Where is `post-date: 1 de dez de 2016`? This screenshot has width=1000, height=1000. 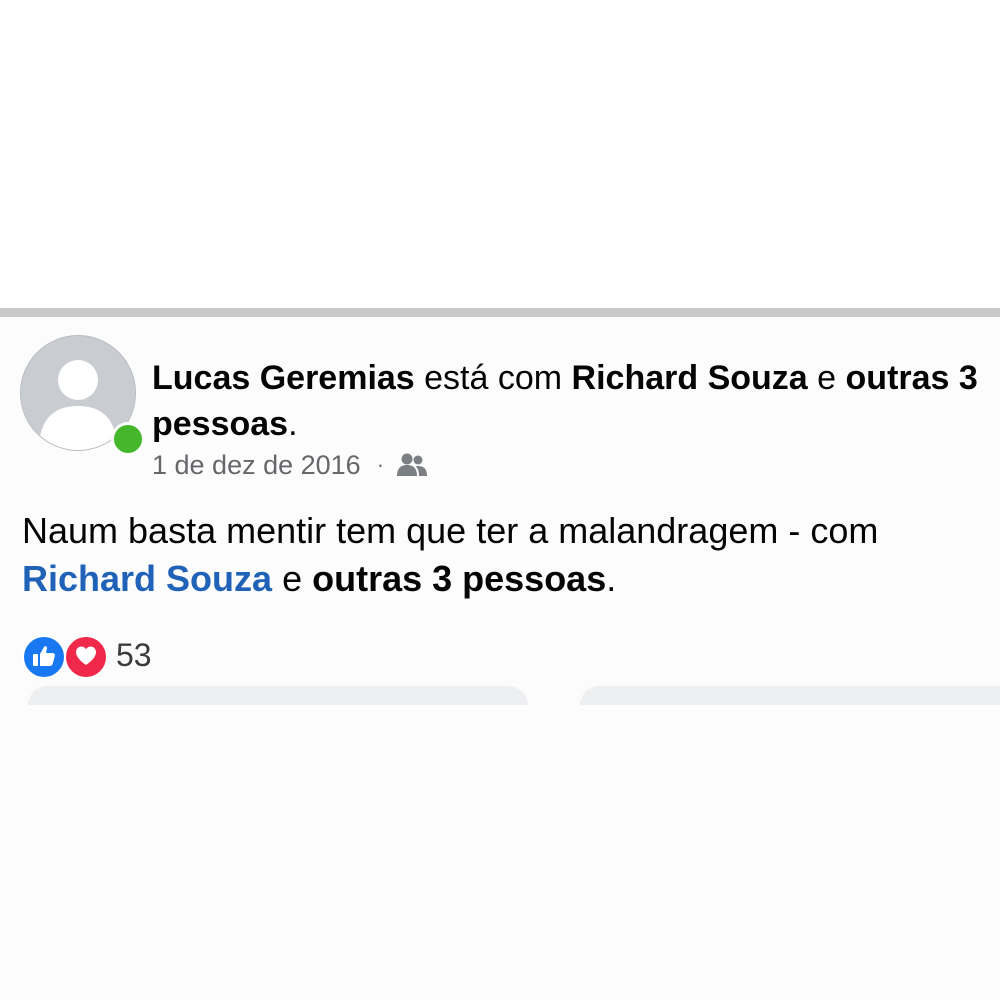 post-date: 1 de dez de 2016 is located at coordinates (256, 465).